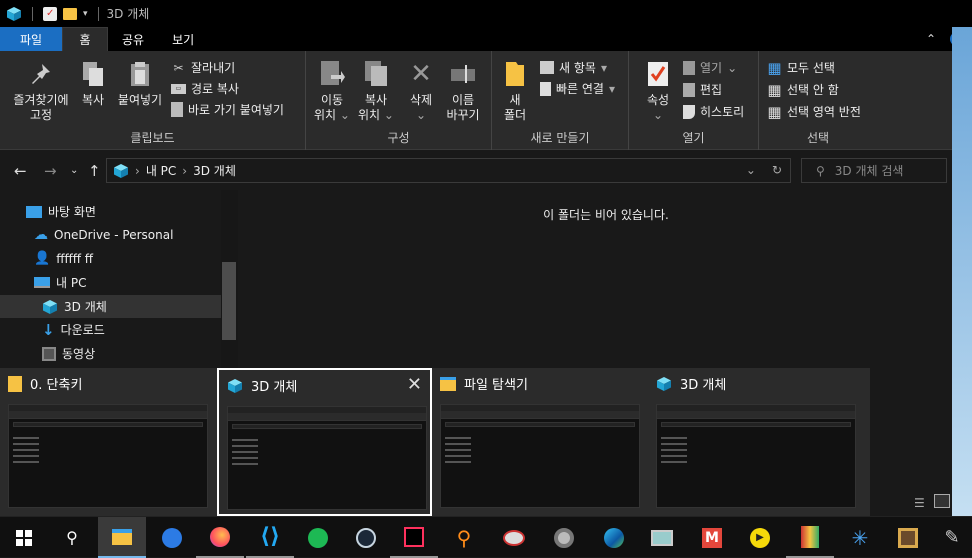 This screenshot has height=558, width=972. I want to click on search-box: ⚲ 3D 개체 검색, so click(874, 170).